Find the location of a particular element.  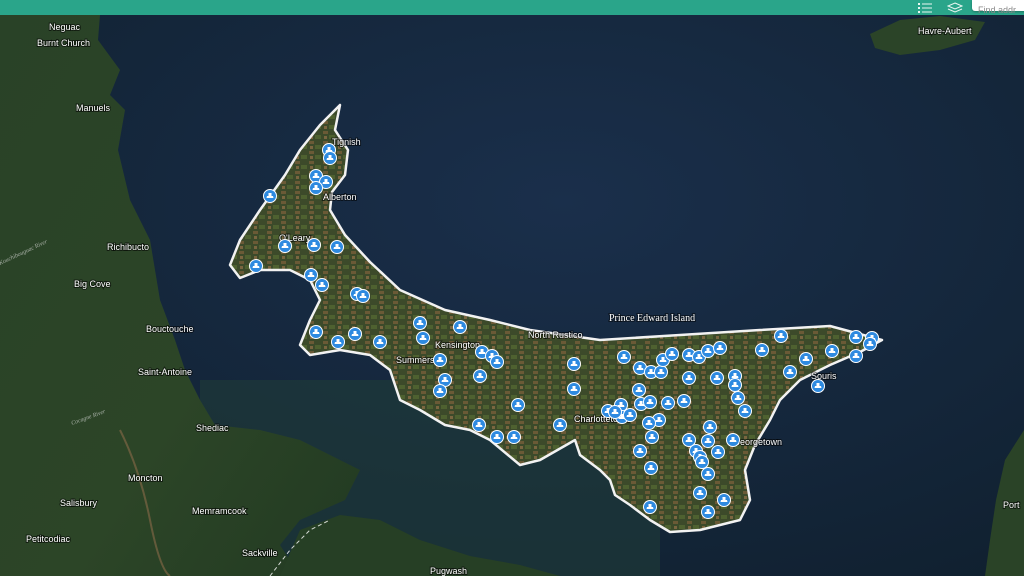

list-icon is located at coordinates (925, 7).